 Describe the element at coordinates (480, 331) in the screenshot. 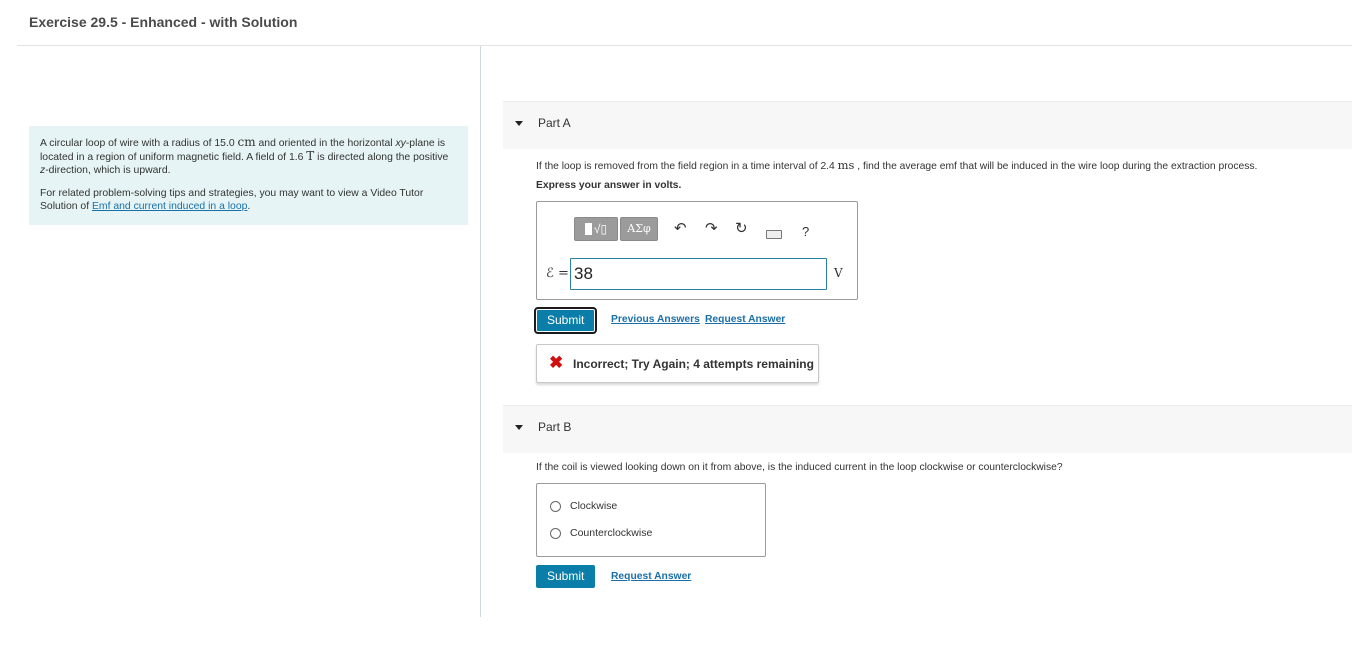

I see `column-divider` at that location.